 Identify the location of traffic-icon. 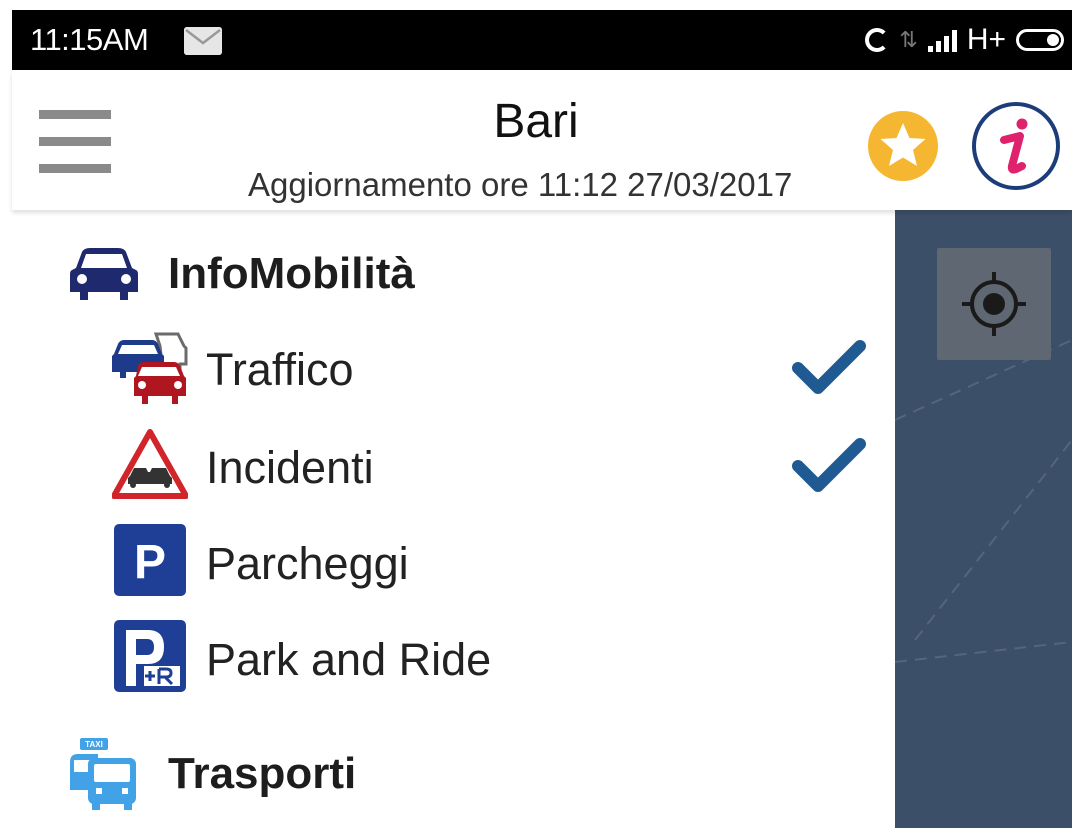
(150, 368).